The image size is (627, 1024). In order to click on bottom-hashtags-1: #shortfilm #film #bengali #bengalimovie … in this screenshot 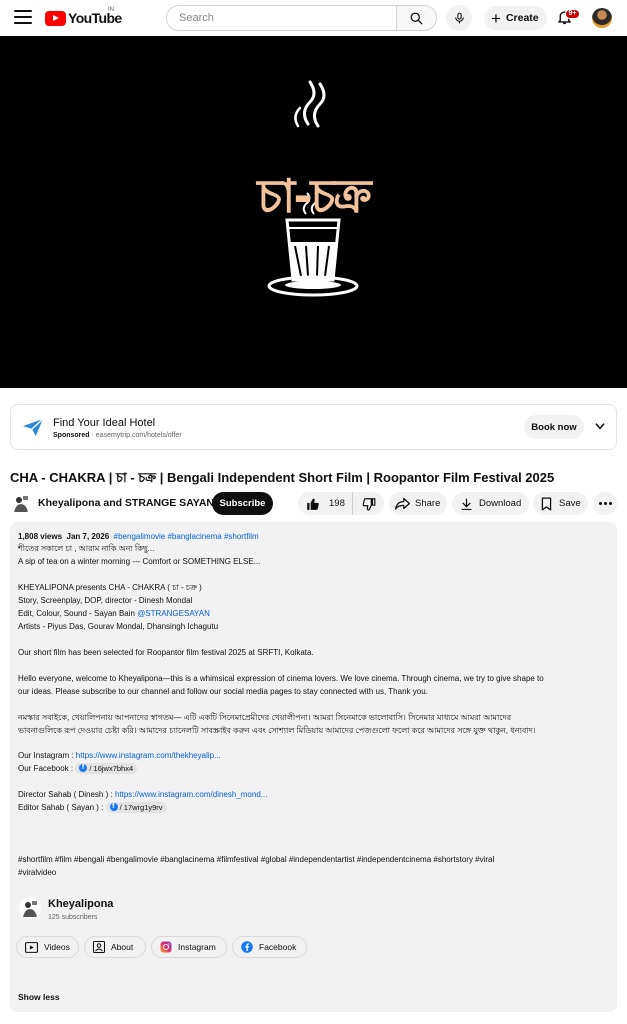, I will do `click(256, 859)`.